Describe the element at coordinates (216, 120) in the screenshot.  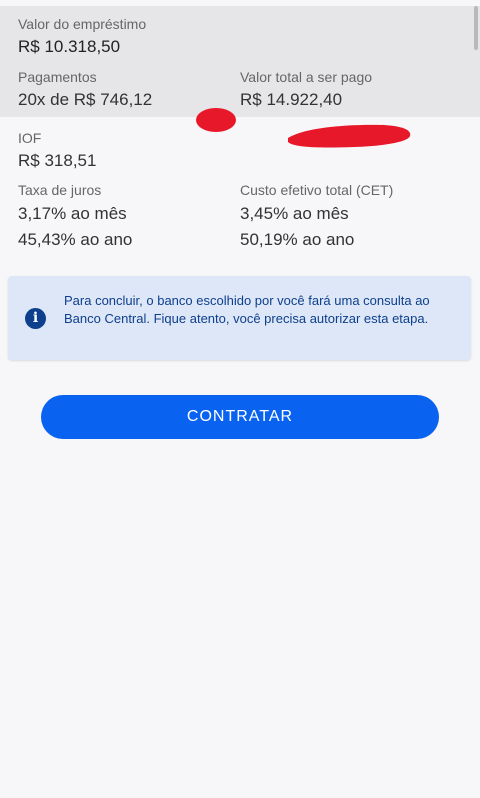
I see `red-scribble-dot` at that location.